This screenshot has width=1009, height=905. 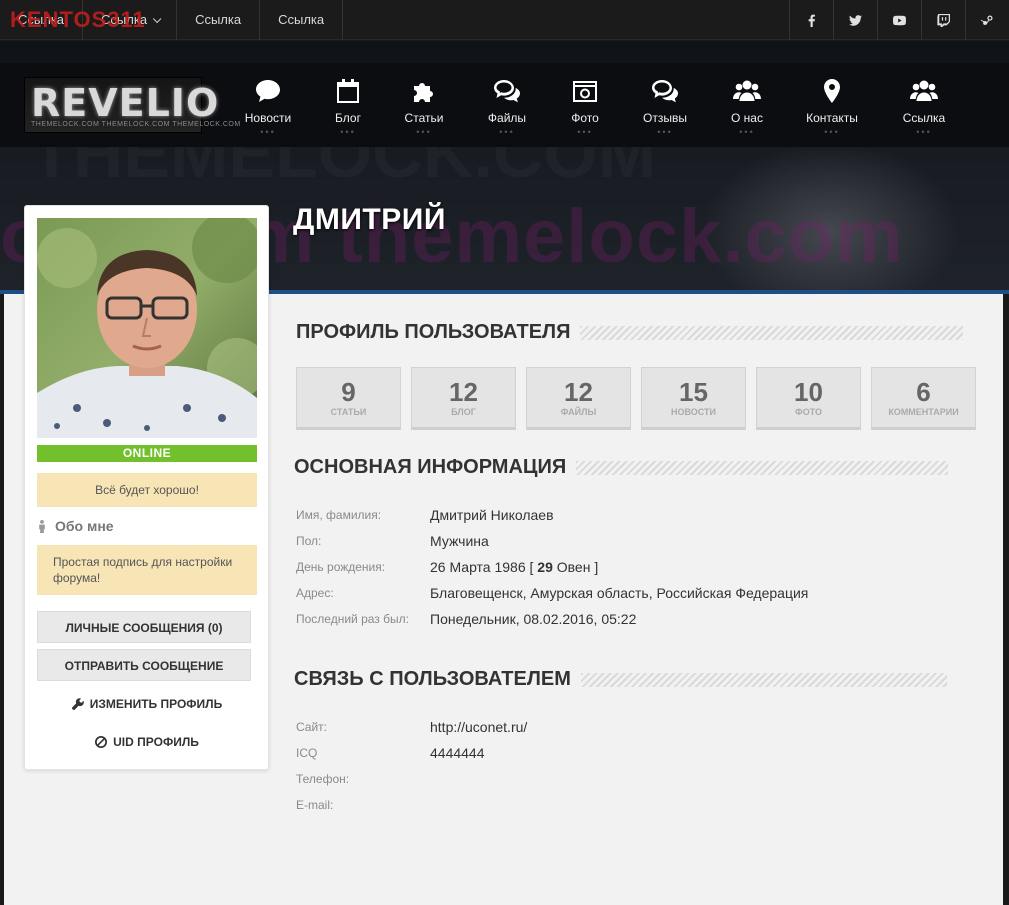 What do you see at coordinates (268, 112) in the screenshot?
I see `nav-item-news: Новости •••` at bounding box center [268, 112].